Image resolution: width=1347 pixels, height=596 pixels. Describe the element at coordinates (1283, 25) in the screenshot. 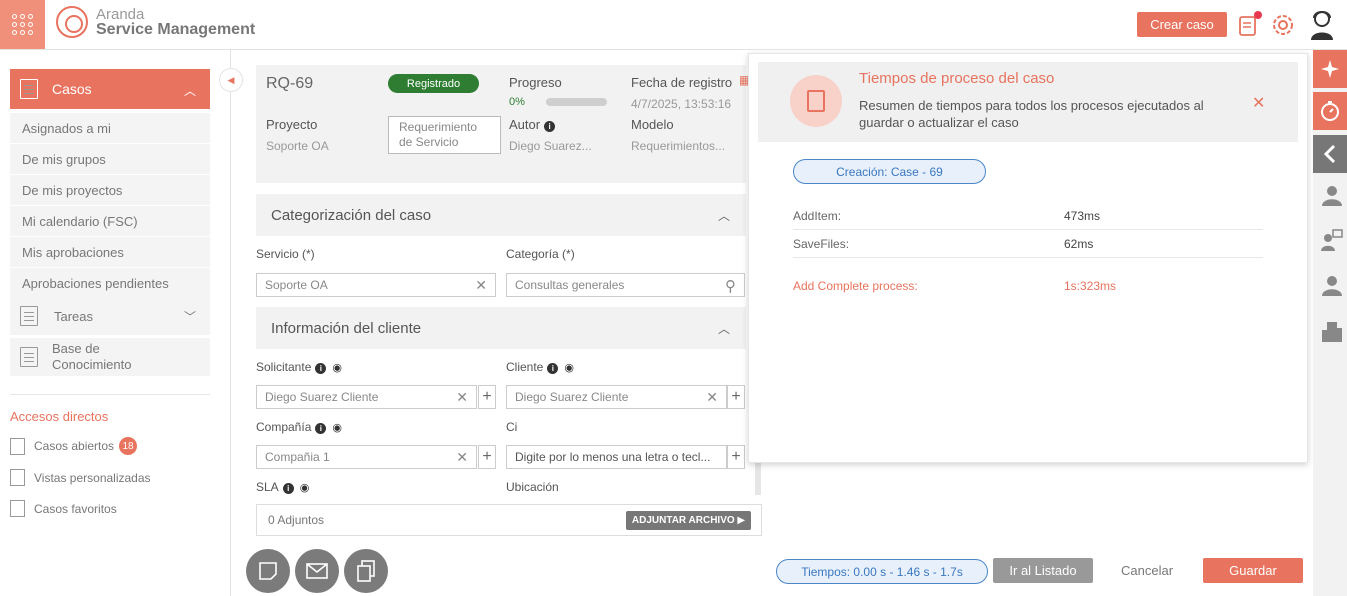

I see `settings-gear-icon` at that location.